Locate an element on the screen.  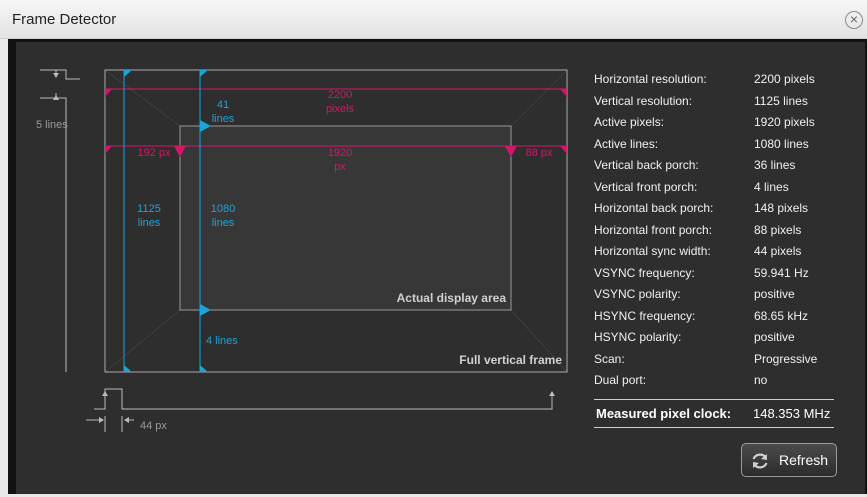
info-row: VSYNC frequency: 59.941 Hz is located at coordinates (719, 273).